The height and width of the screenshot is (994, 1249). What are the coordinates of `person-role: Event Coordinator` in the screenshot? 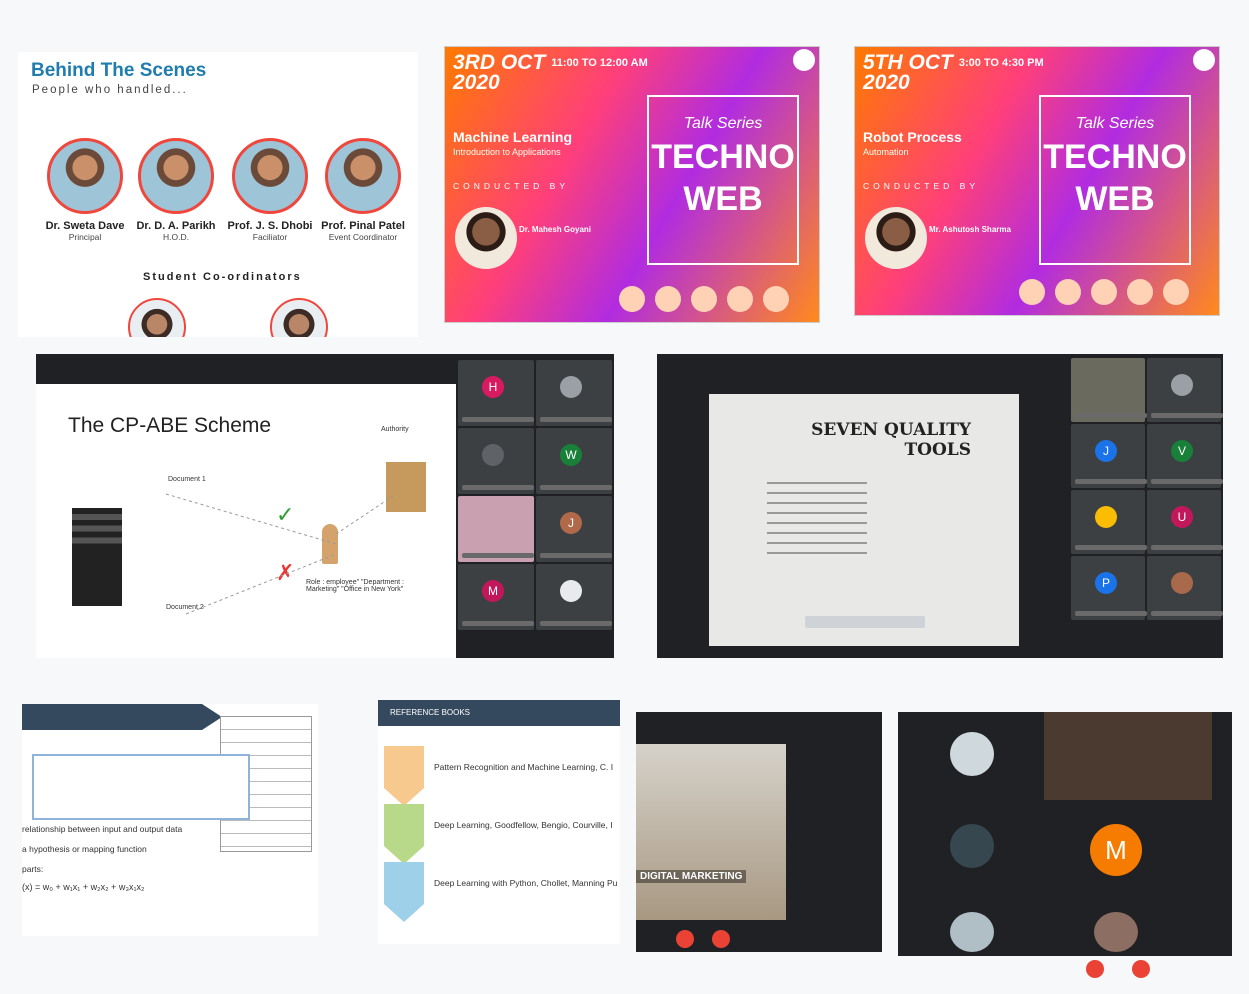 It's located at (363, 237).